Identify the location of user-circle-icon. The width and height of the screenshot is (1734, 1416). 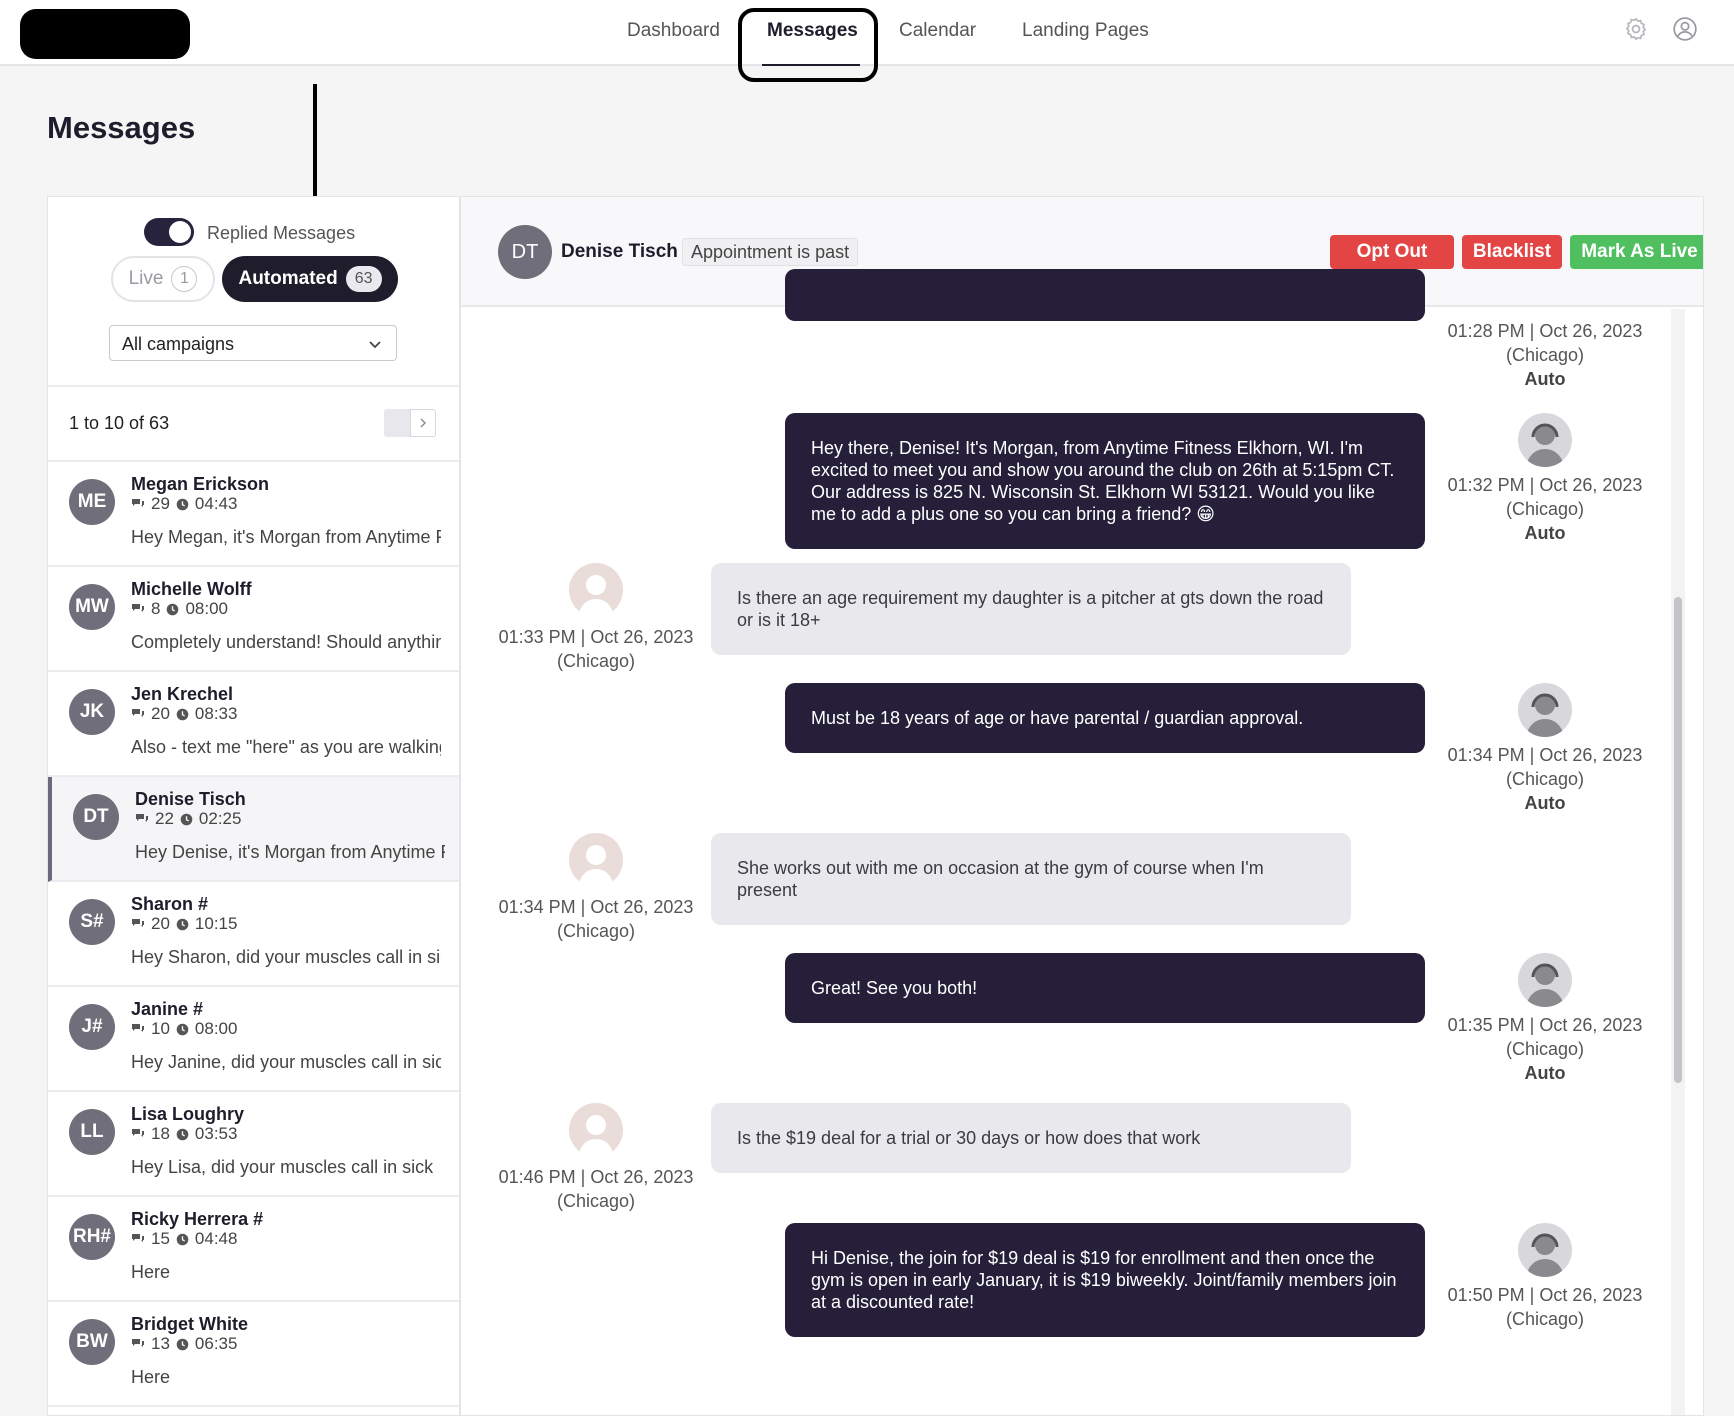
(1685, 29).